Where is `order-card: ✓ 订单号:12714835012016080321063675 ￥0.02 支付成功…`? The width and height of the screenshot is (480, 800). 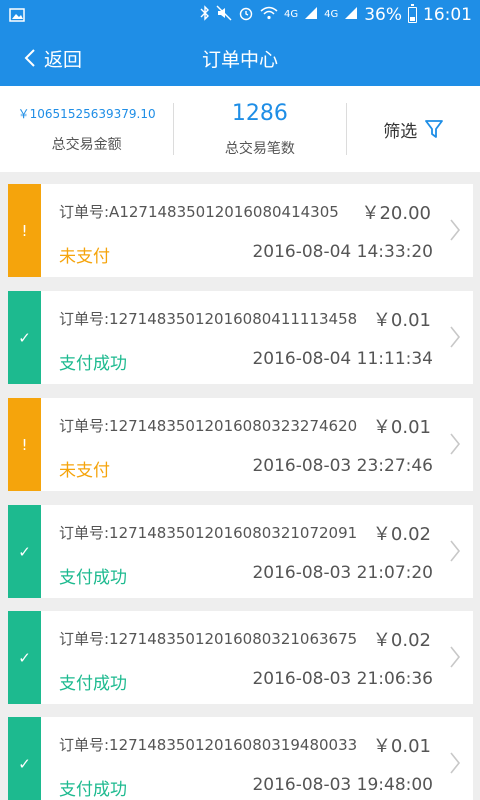 order-card: ✓ 订单号:12714835012016080321063675 ￥0.02 支付成功… is located at coordinates (240, 657).